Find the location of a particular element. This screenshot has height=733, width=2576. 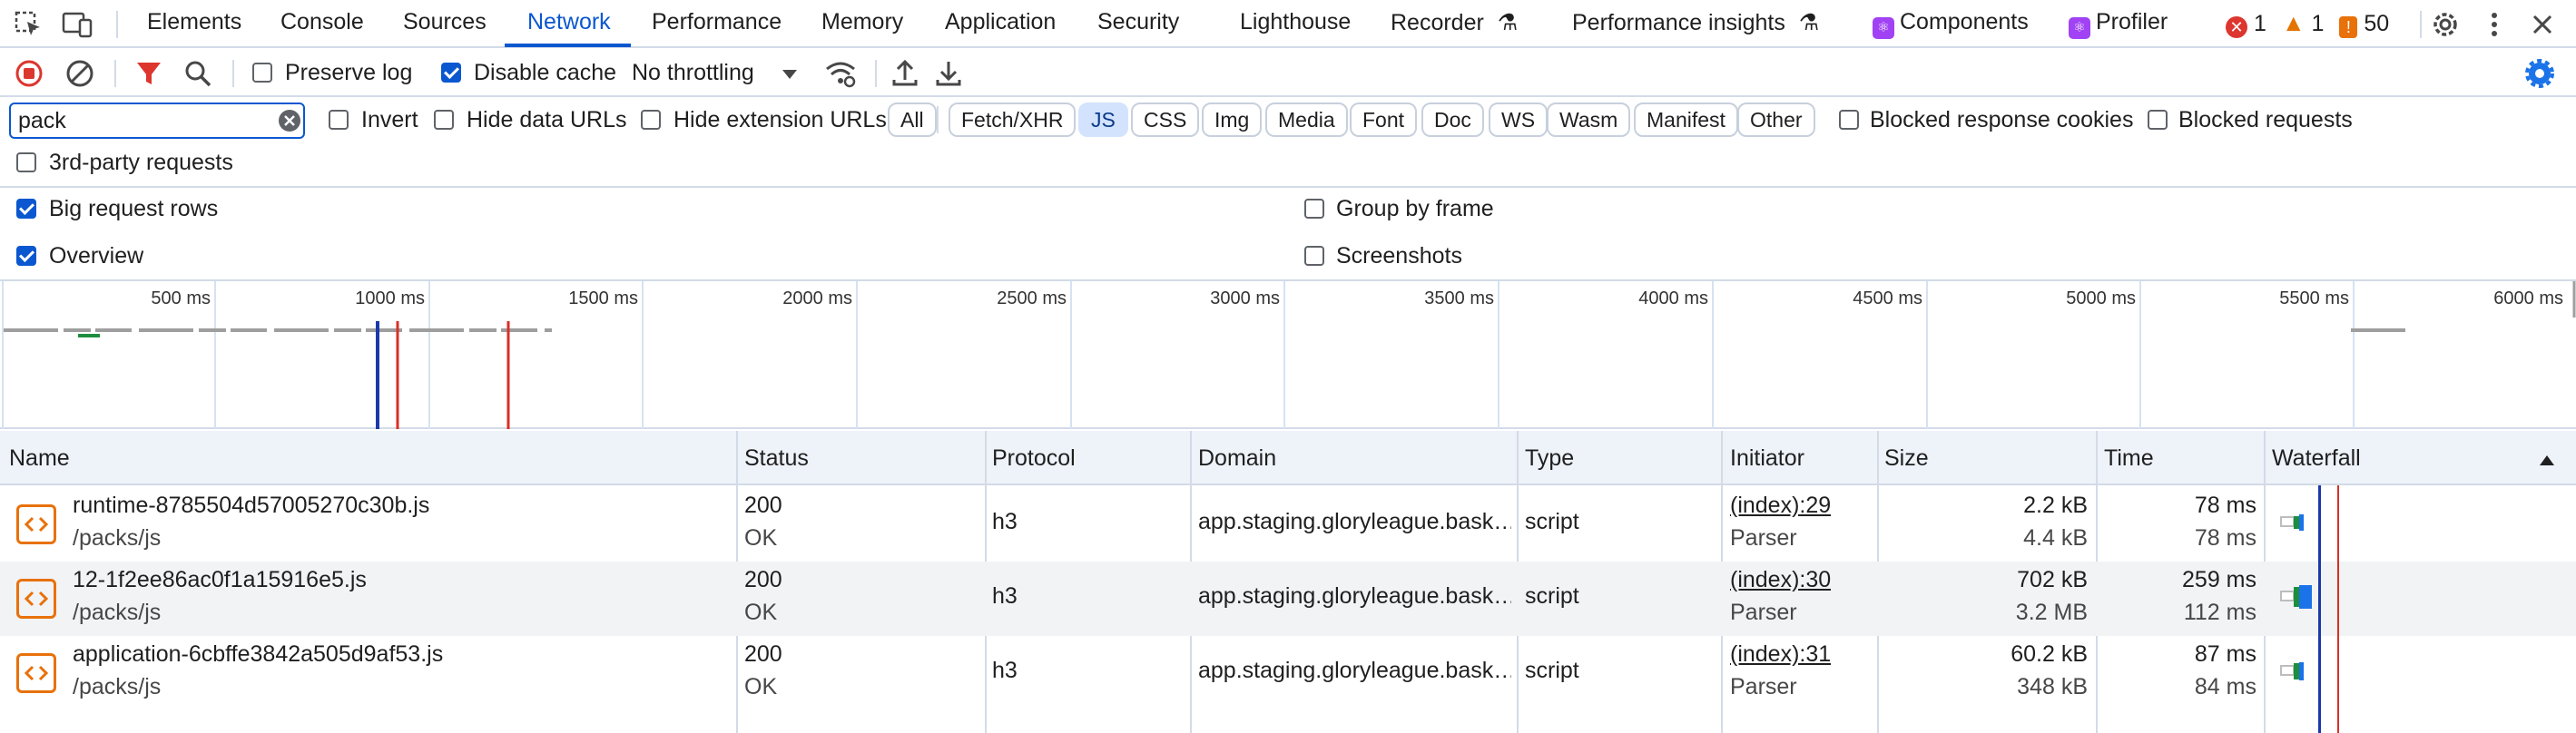

type-filter-doc: Doc is located at coordinates (1452, 120).